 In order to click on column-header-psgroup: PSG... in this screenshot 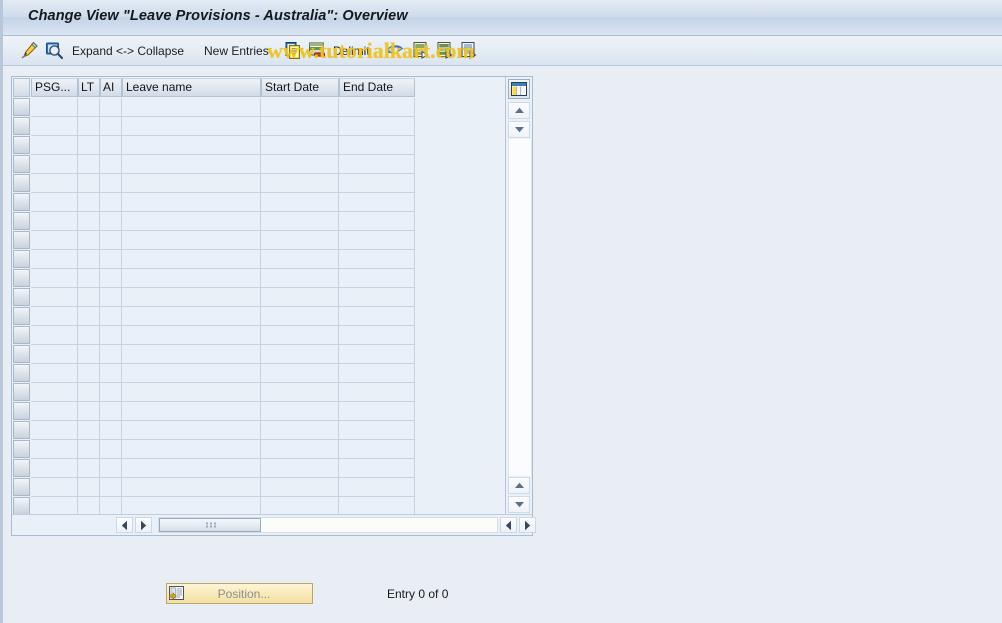, I will do `click(54, 87)`.